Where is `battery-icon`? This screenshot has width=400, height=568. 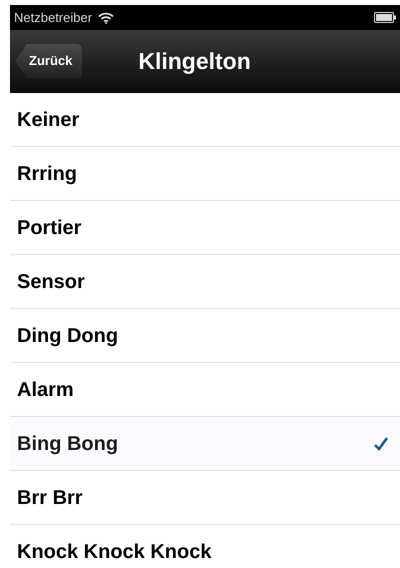 battery-icon is located at coordinates (385, 17).